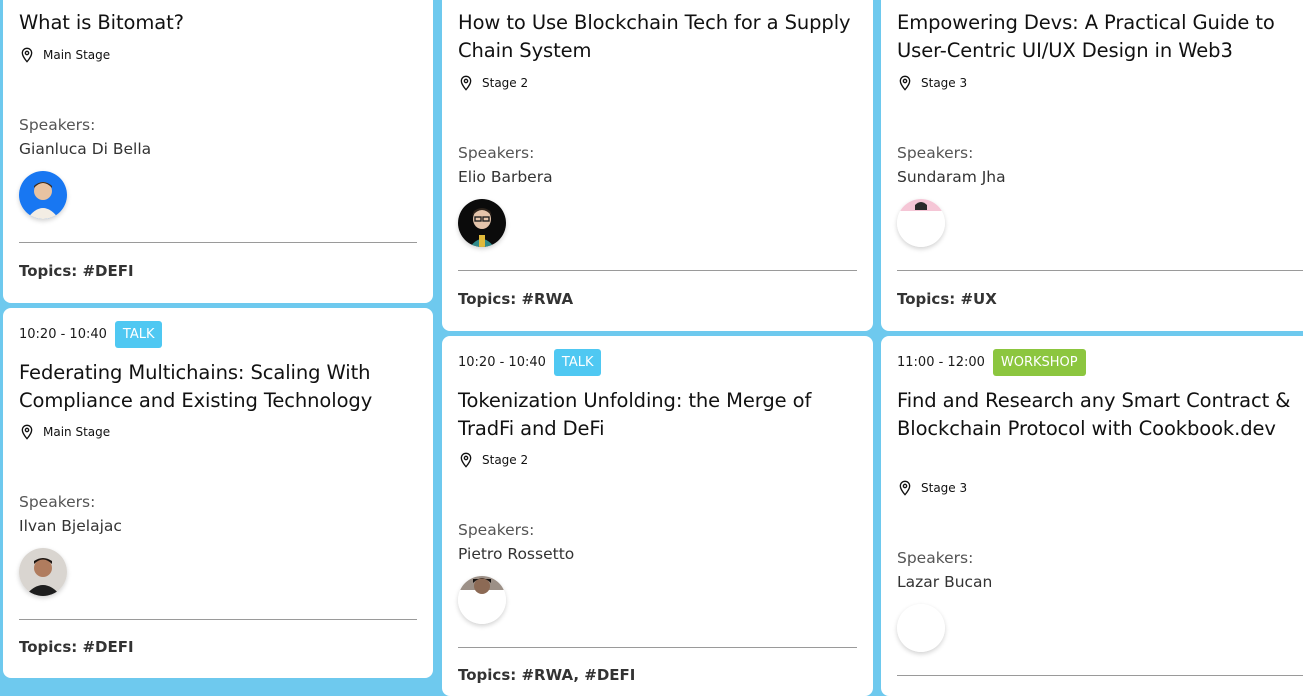 This screenshot has height=696, width=1303. I want to click on session-title: What is Bitomat?, so click(219, 23).